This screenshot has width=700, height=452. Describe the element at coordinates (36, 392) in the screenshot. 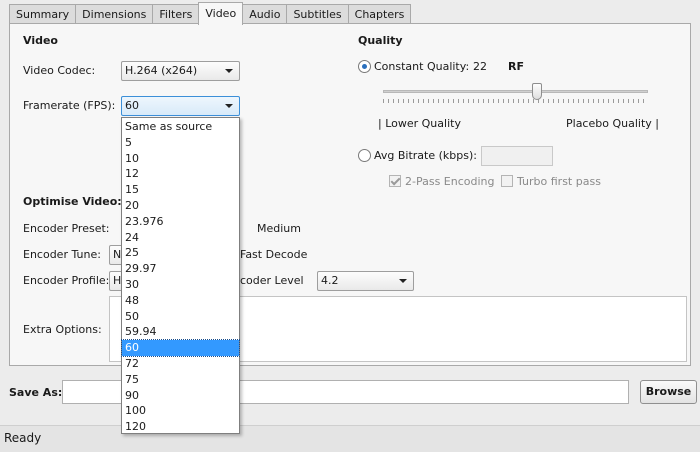

I see `save-as-label: Save As:` at that location.